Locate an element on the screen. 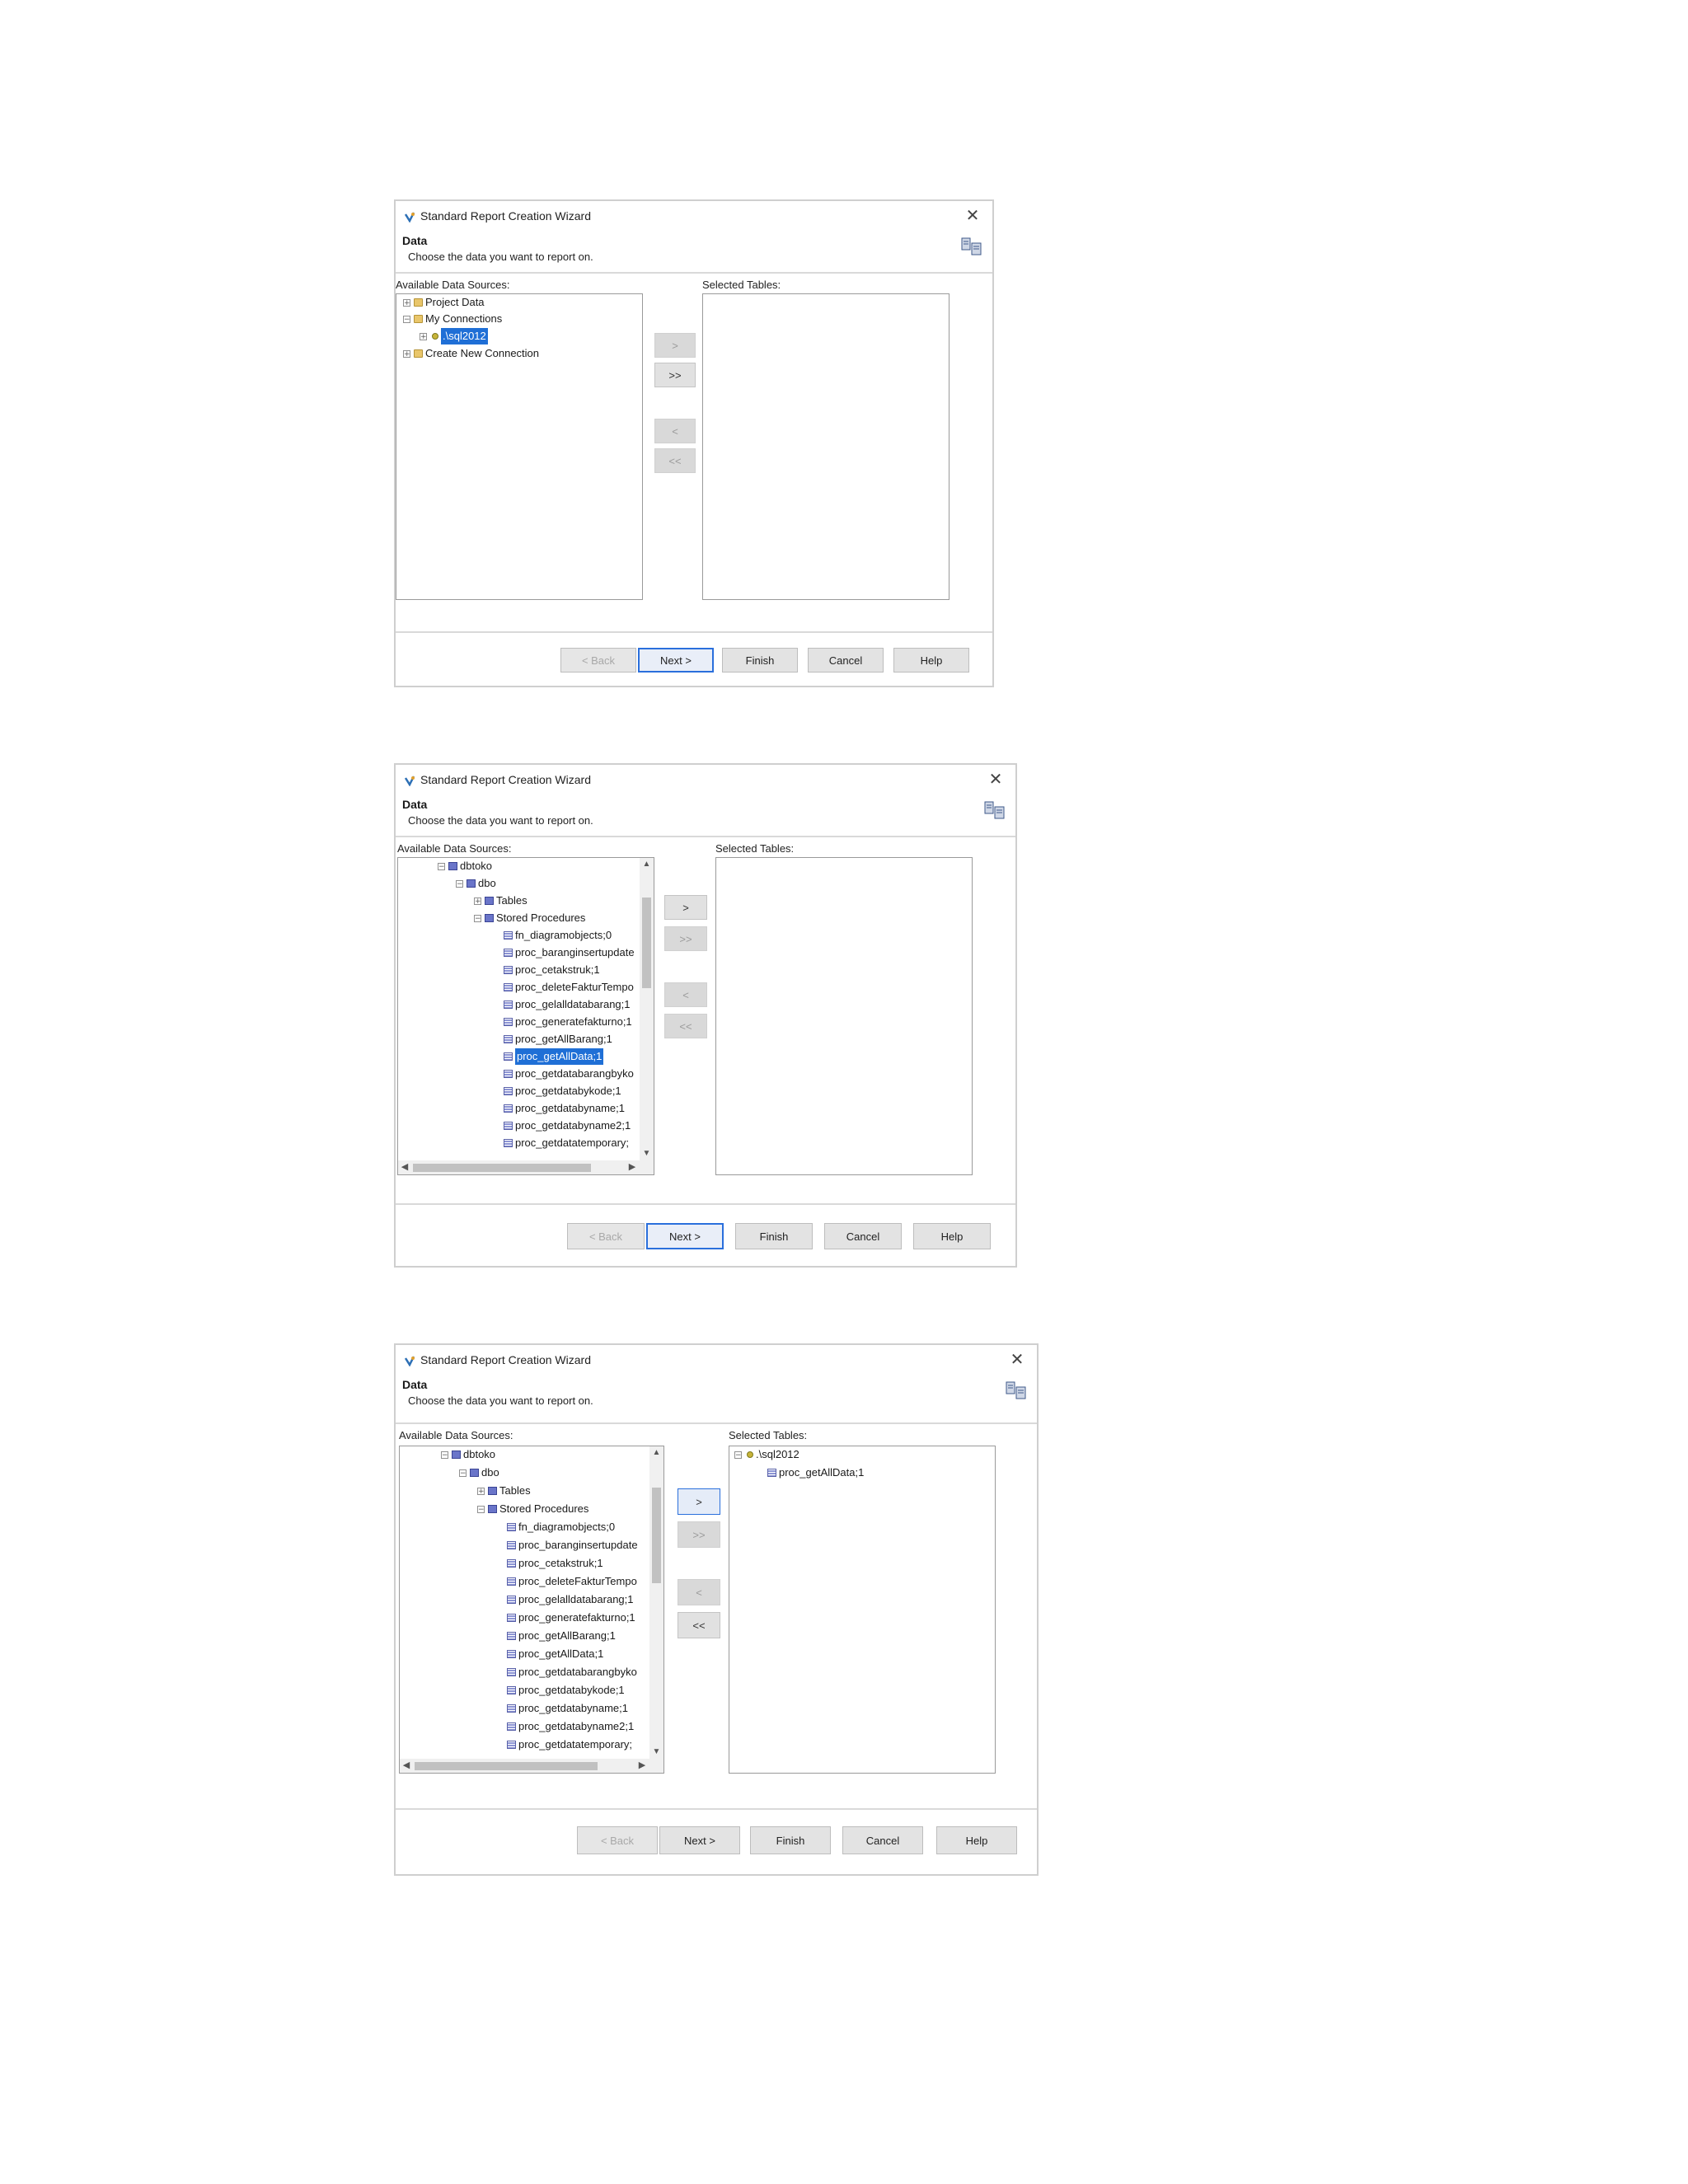  selected-tables-list: − .\sql2012 proc_getAllData;1 is located at coordinates (863, 1610).